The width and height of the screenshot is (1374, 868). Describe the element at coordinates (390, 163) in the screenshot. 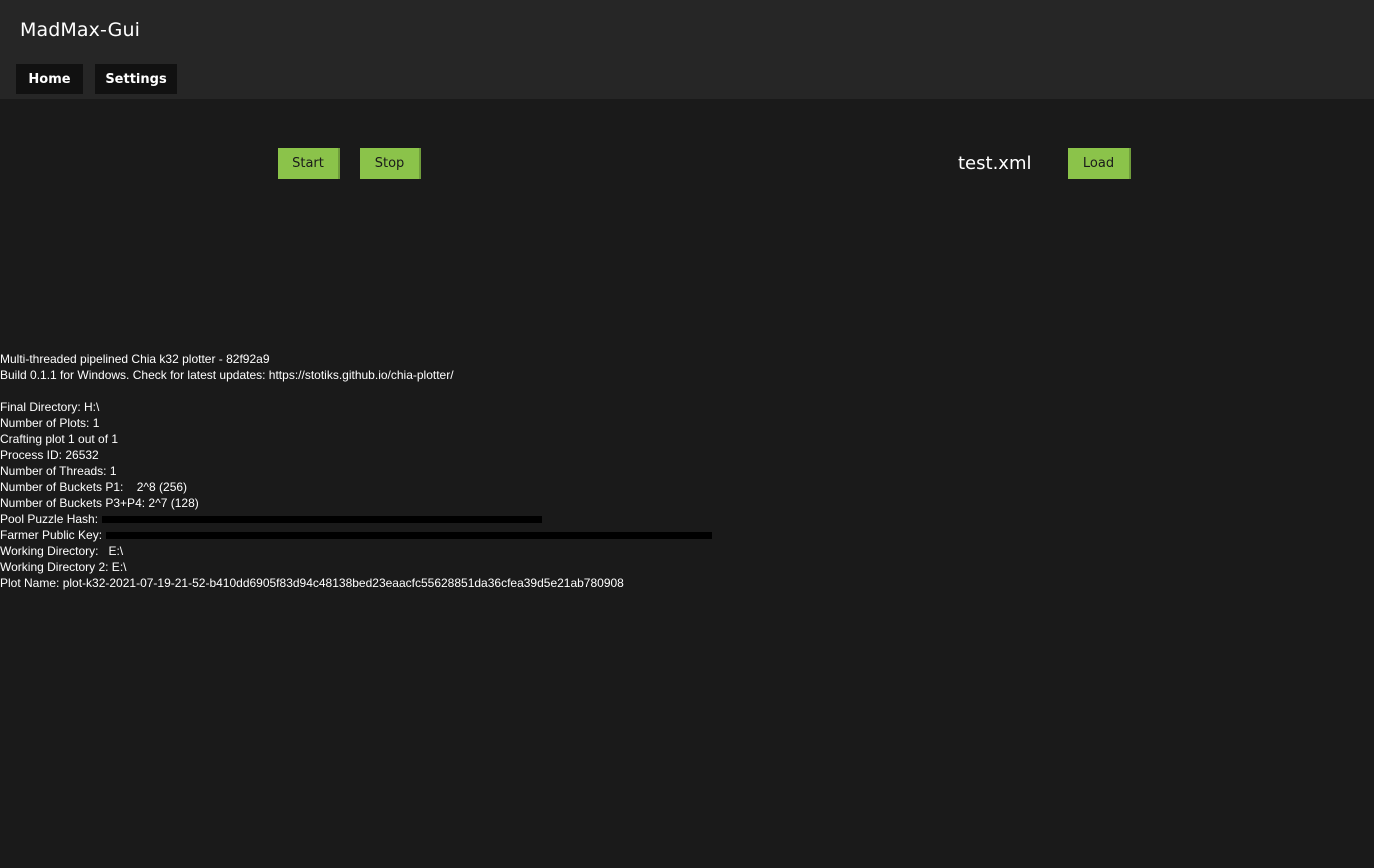

I see `stop-button: Stop` at that location.